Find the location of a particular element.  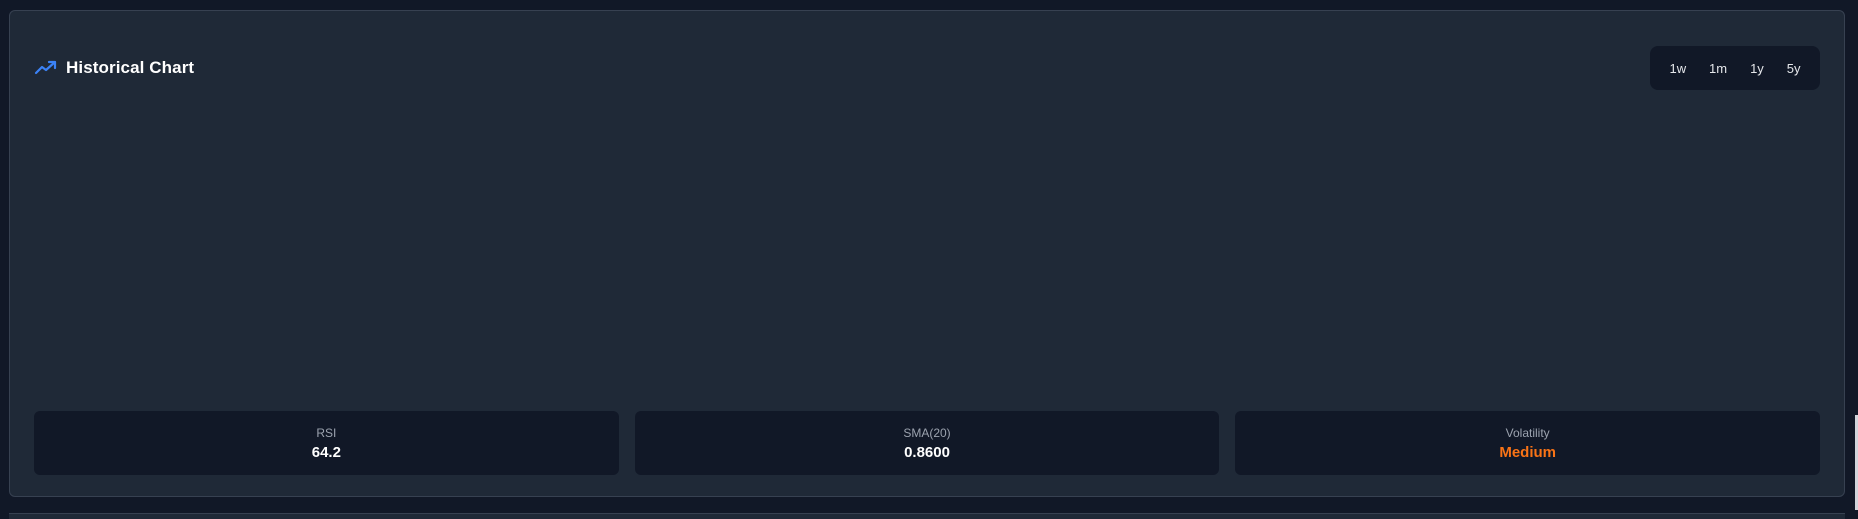

stat-volatility: Volatility Medium is located at coordinates (1528, 443).